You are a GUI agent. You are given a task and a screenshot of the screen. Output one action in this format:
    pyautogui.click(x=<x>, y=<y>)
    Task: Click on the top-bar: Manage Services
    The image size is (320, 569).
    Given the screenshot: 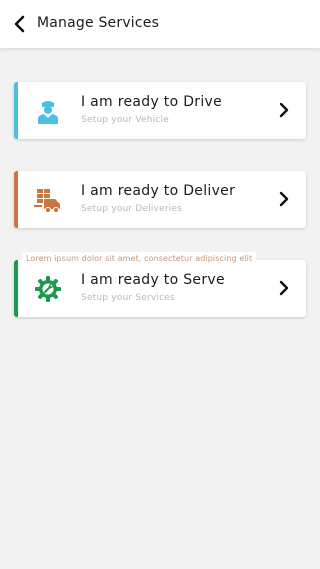 What is the action you would take?
    pyautogui.click(x=160, y=24)
    